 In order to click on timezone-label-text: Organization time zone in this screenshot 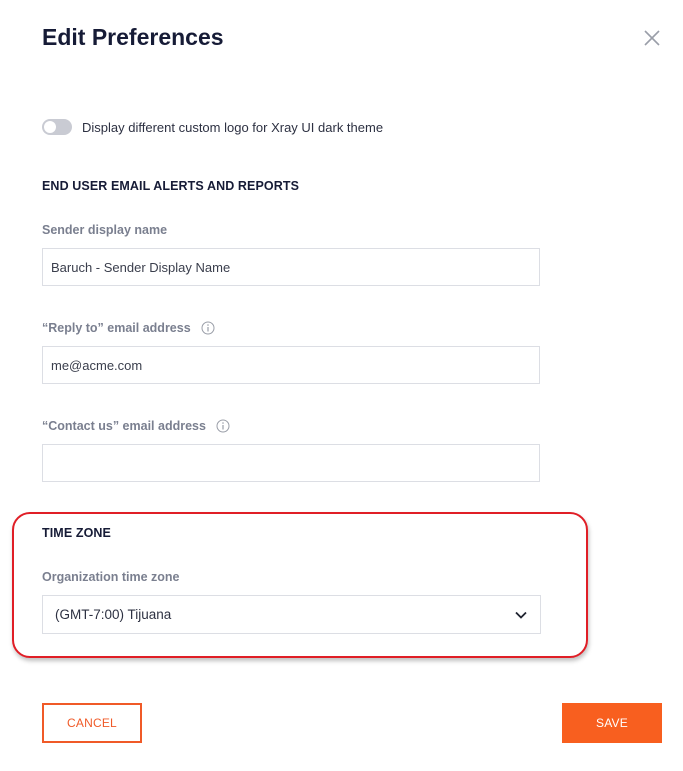, I will do `click(111, 577)`.